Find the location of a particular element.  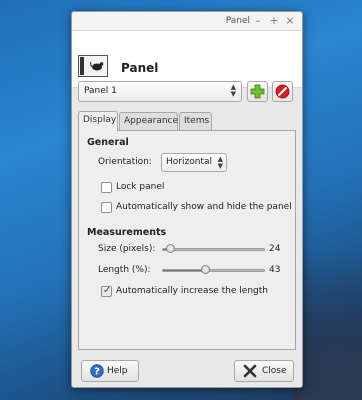

length-label: Length (%): is located at coordinates (124, 270).